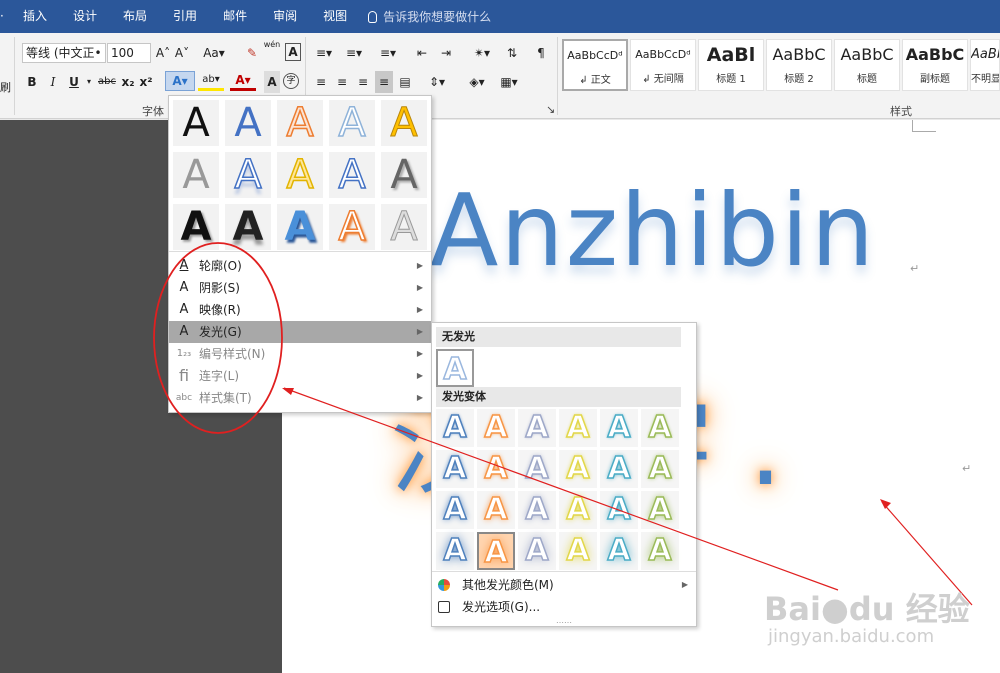 This screenshot has height=673, width=1000. I want to click on show-marks-icon: ¶, so click(541, 53).